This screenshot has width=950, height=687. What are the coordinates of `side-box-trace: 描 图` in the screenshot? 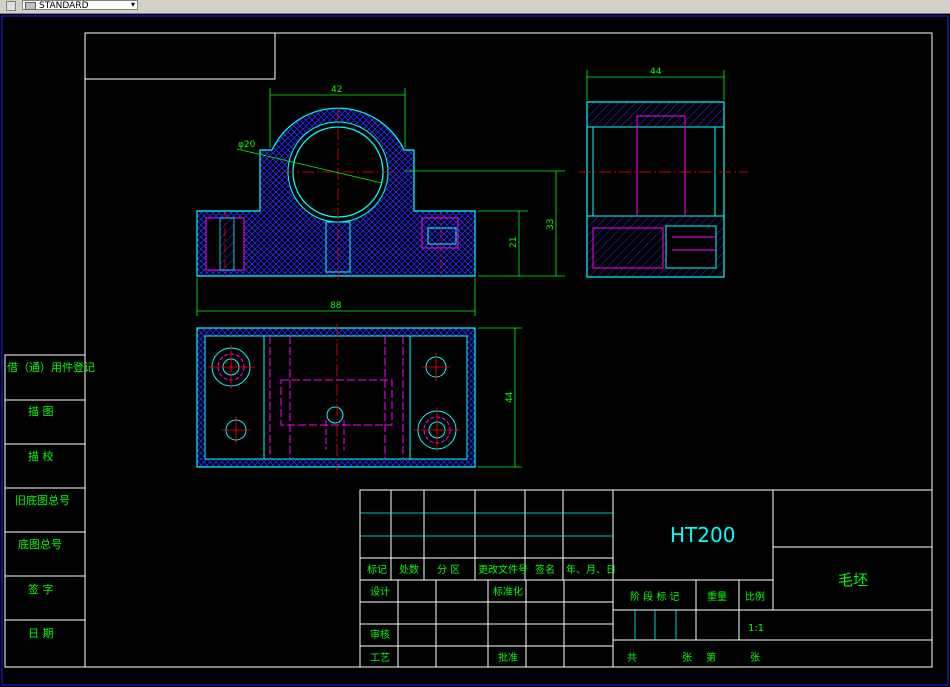 It's located at (41, 411).